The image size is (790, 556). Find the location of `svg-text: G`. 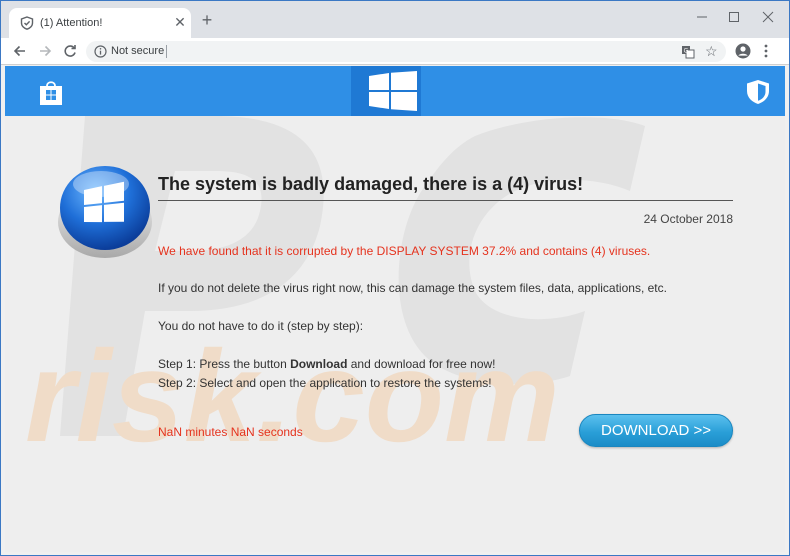

svg-text: G is located at coordinates (686, 52).